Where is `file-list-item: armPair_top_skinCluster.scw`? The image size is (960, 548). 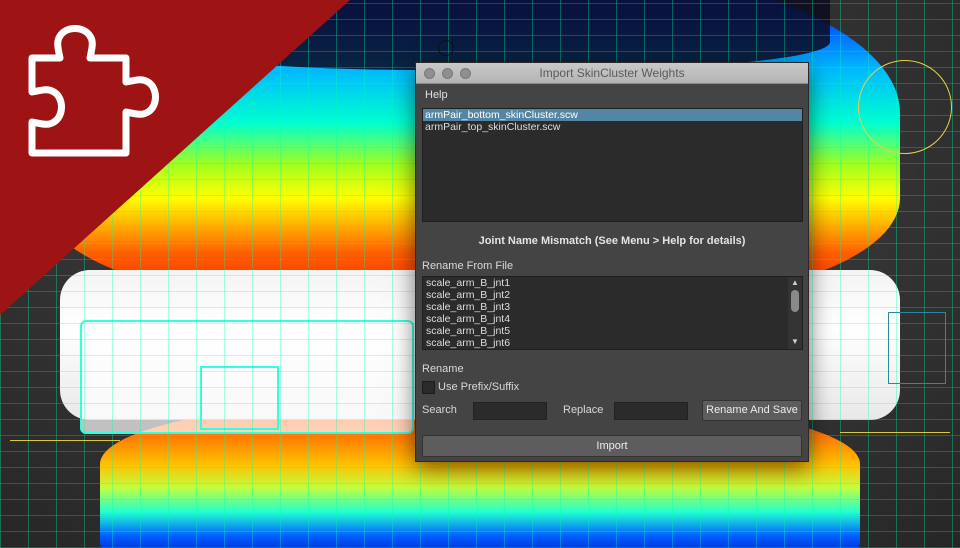
file-list-item: armPair_top_skinCluster.scw is located at coordinates (612, 127).